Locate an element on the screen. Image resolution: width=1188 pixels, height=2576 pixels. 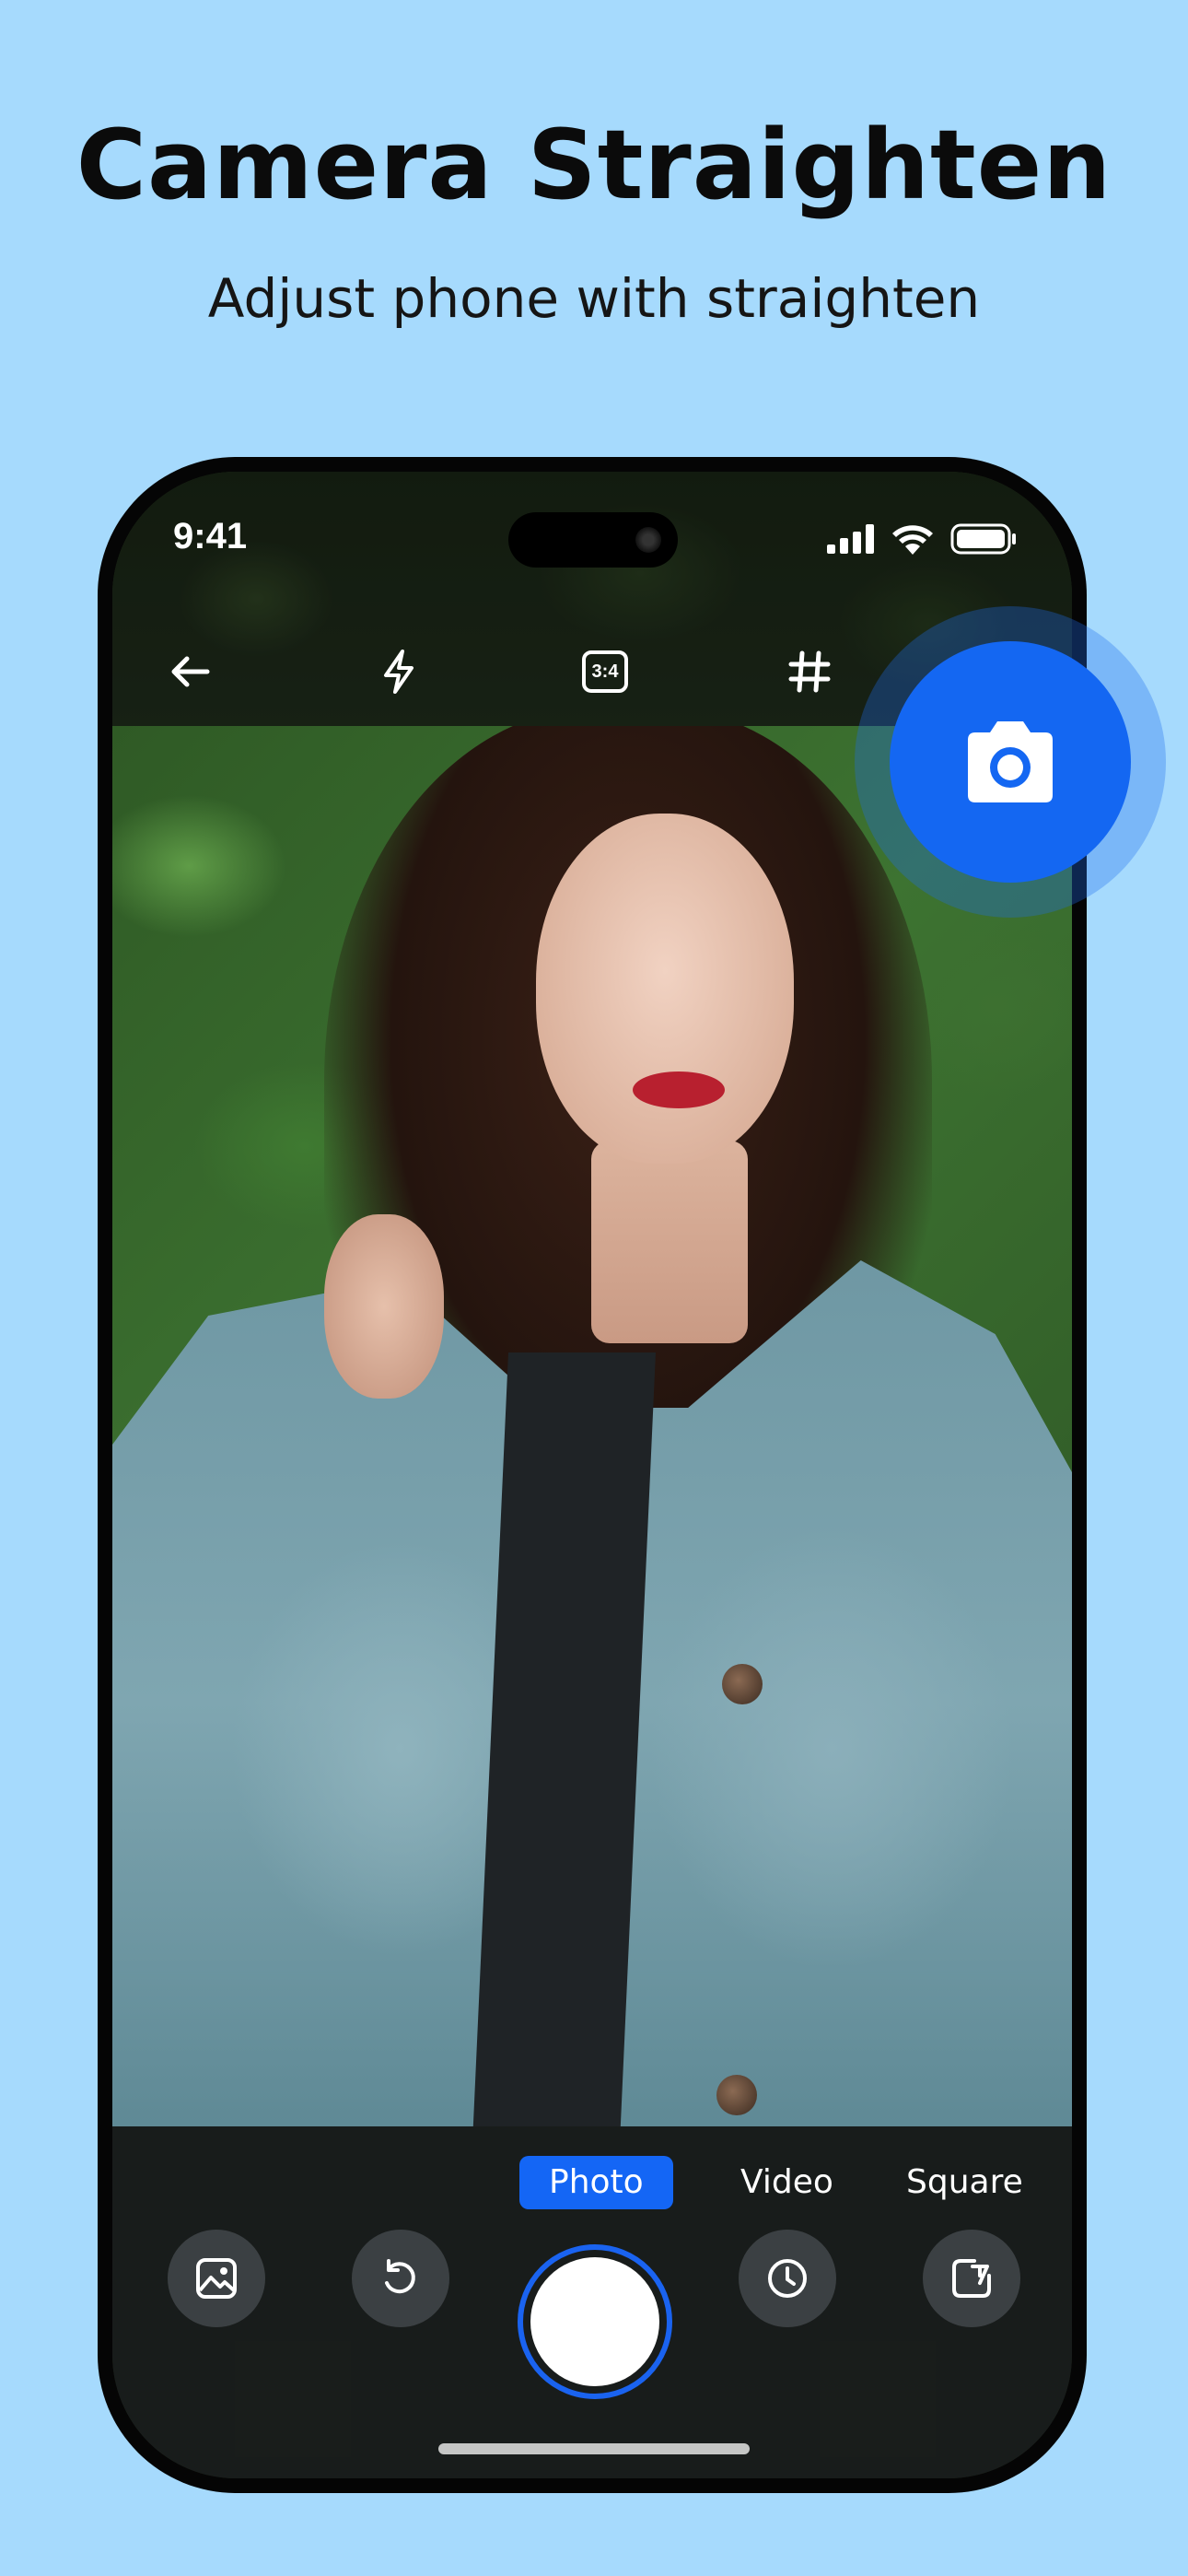
subheadline: Adjust phone with straighten is located at coordinates (594, 299).